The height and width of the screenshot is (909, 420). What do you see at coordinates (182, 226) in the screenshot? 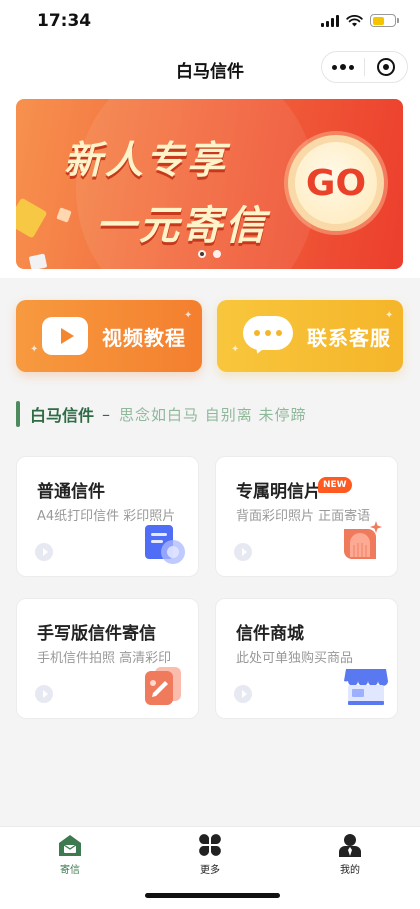
I see `banner-subheadline: 一元寄信` at bounding box center [182, 226].